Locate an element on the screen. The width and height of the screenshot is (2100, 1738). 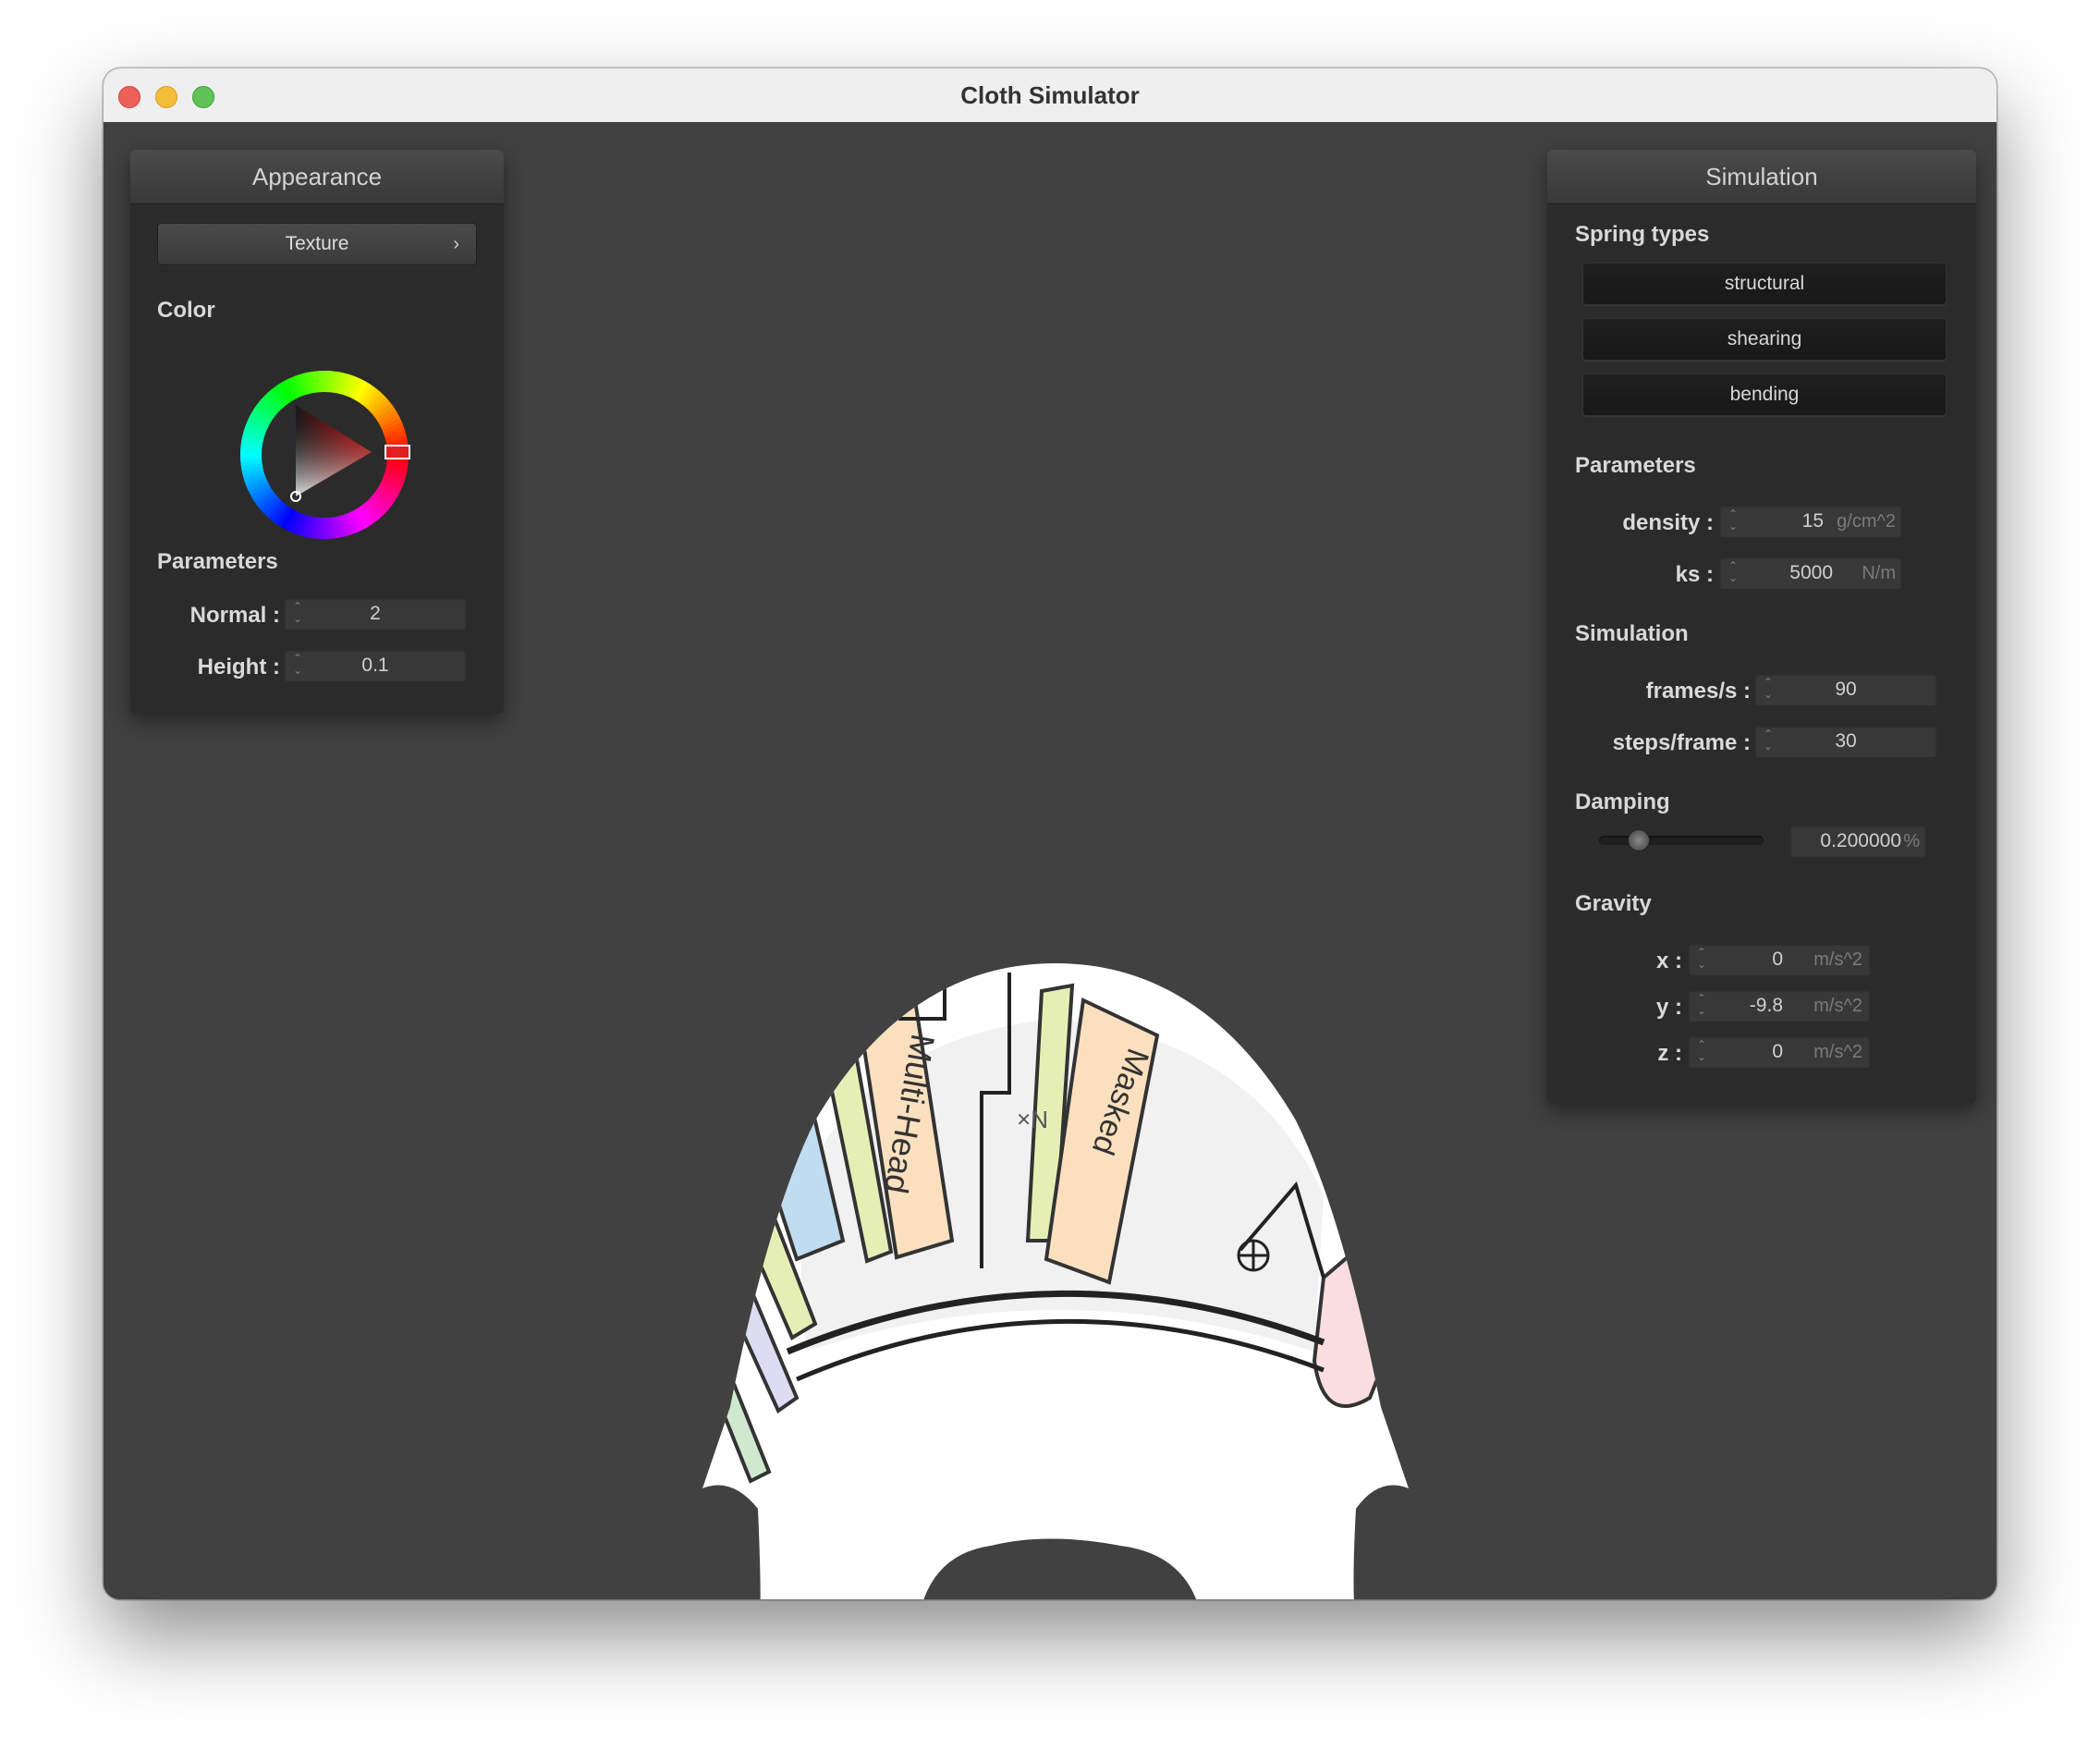
gravity-x-unit: m/s^2 is located at coordinates (1837, 959).